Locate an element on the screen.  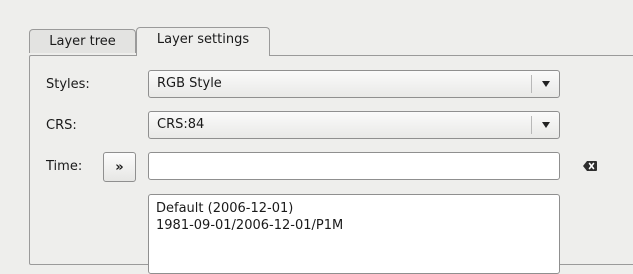
styles-label: Styles: is located at coordinates (68, 84).